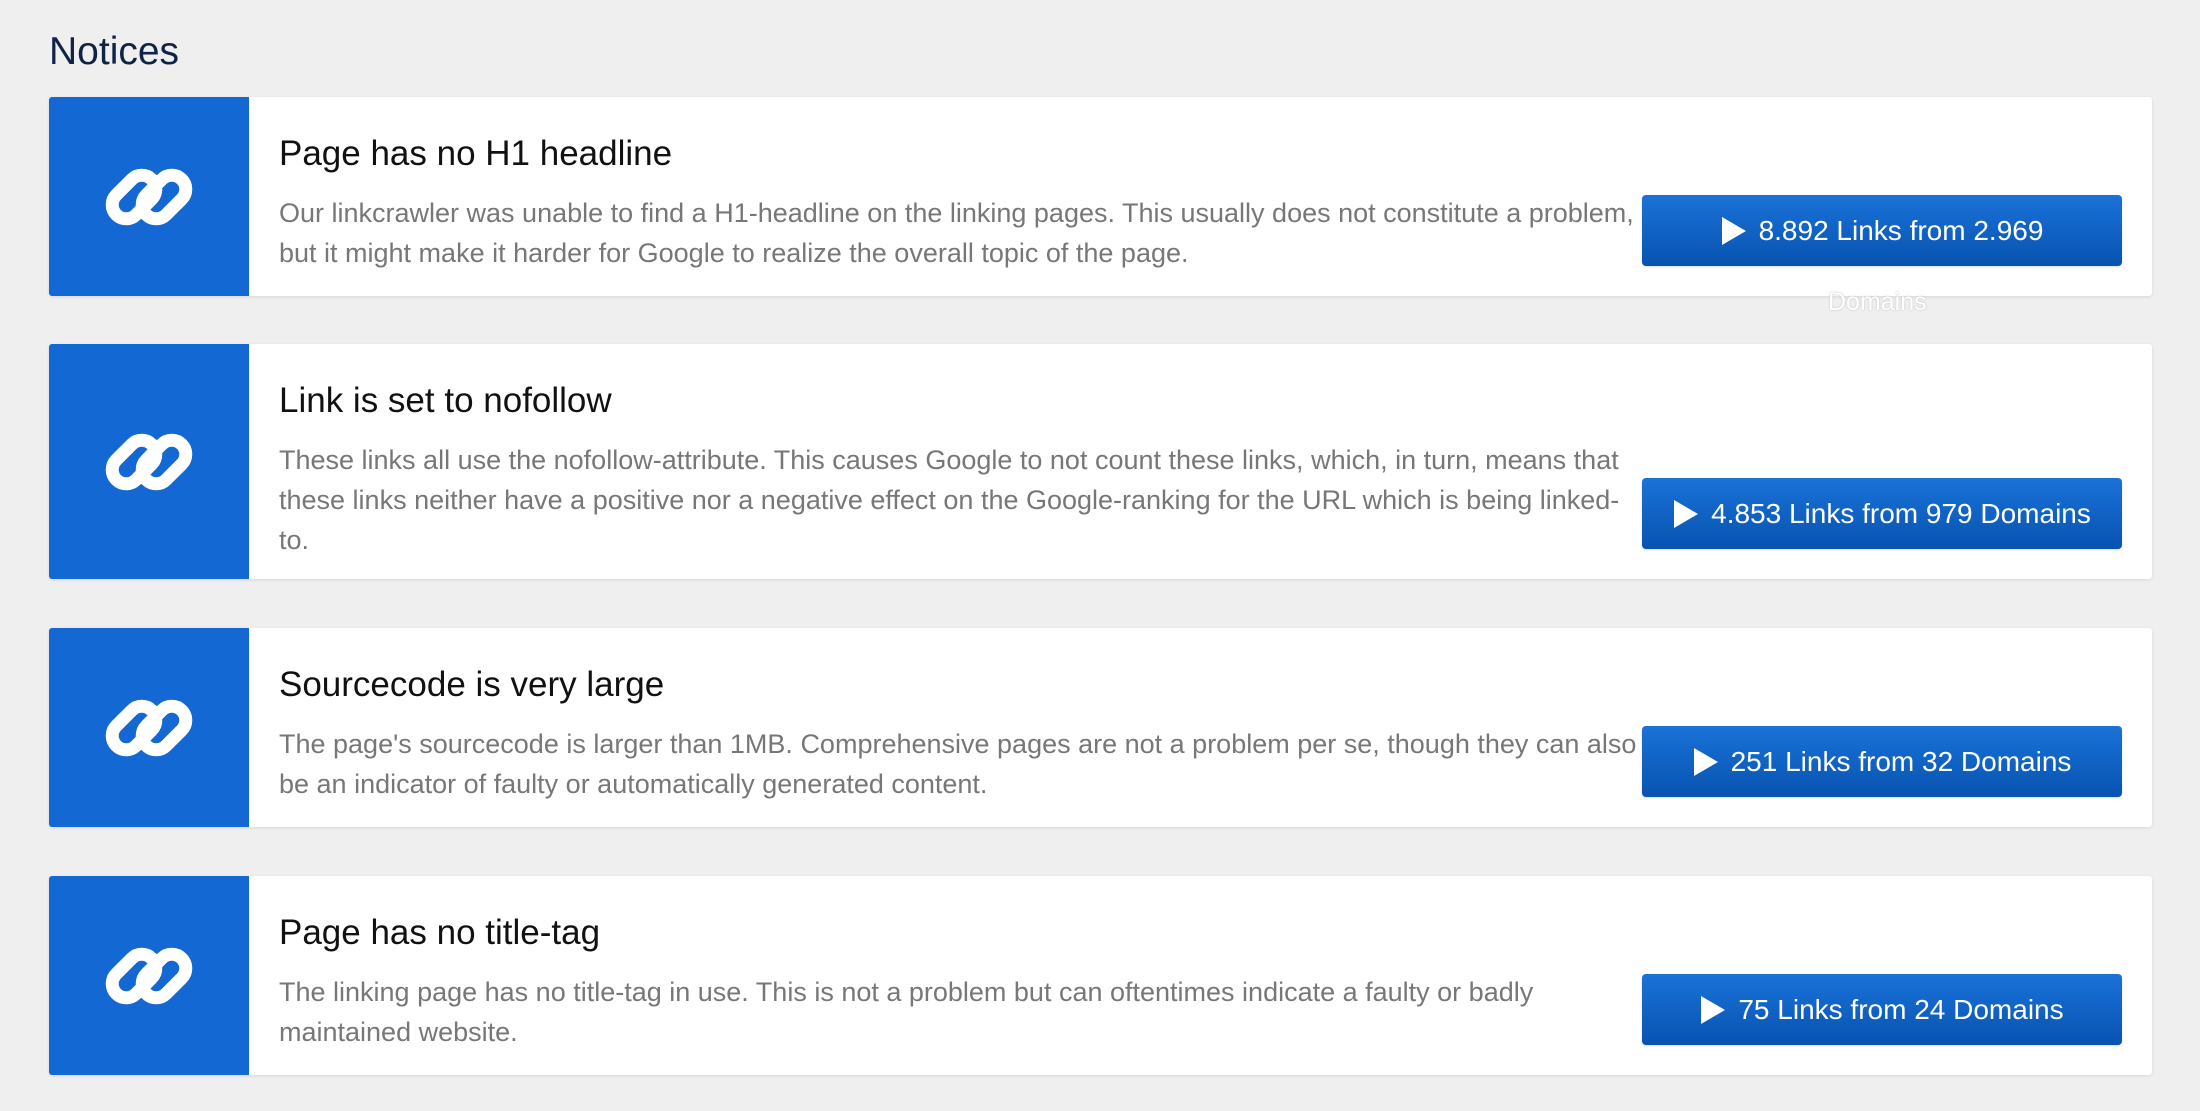 The image size is (2200, 1111). I want to click on button-label: 8.892 Links from 2.969, so click(1901, 230).